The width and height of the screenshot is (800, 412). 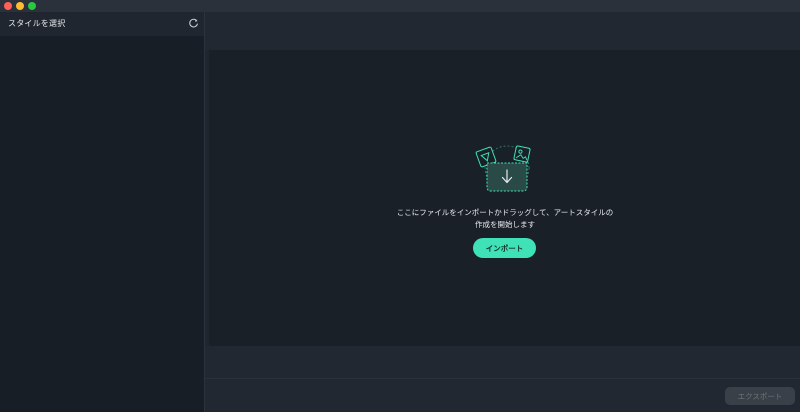 I want to click on bottom-bar, so click(x=502, y=379).